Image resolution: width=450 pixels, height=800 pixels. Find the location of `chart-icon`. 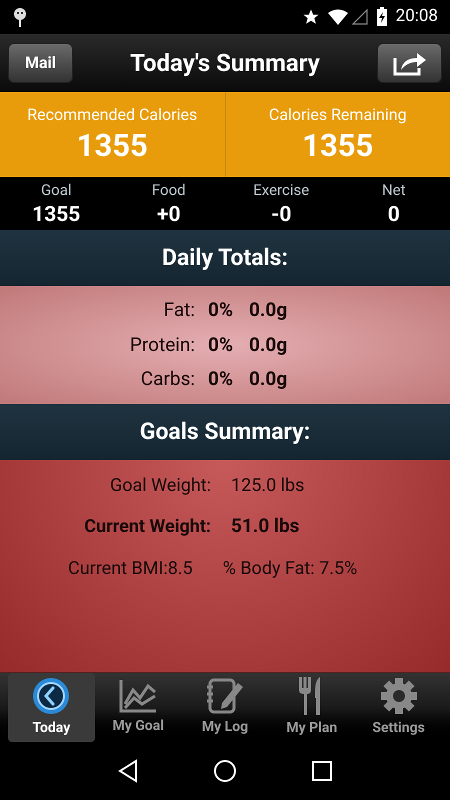

chart-icon is located at coordinates (138, 696).